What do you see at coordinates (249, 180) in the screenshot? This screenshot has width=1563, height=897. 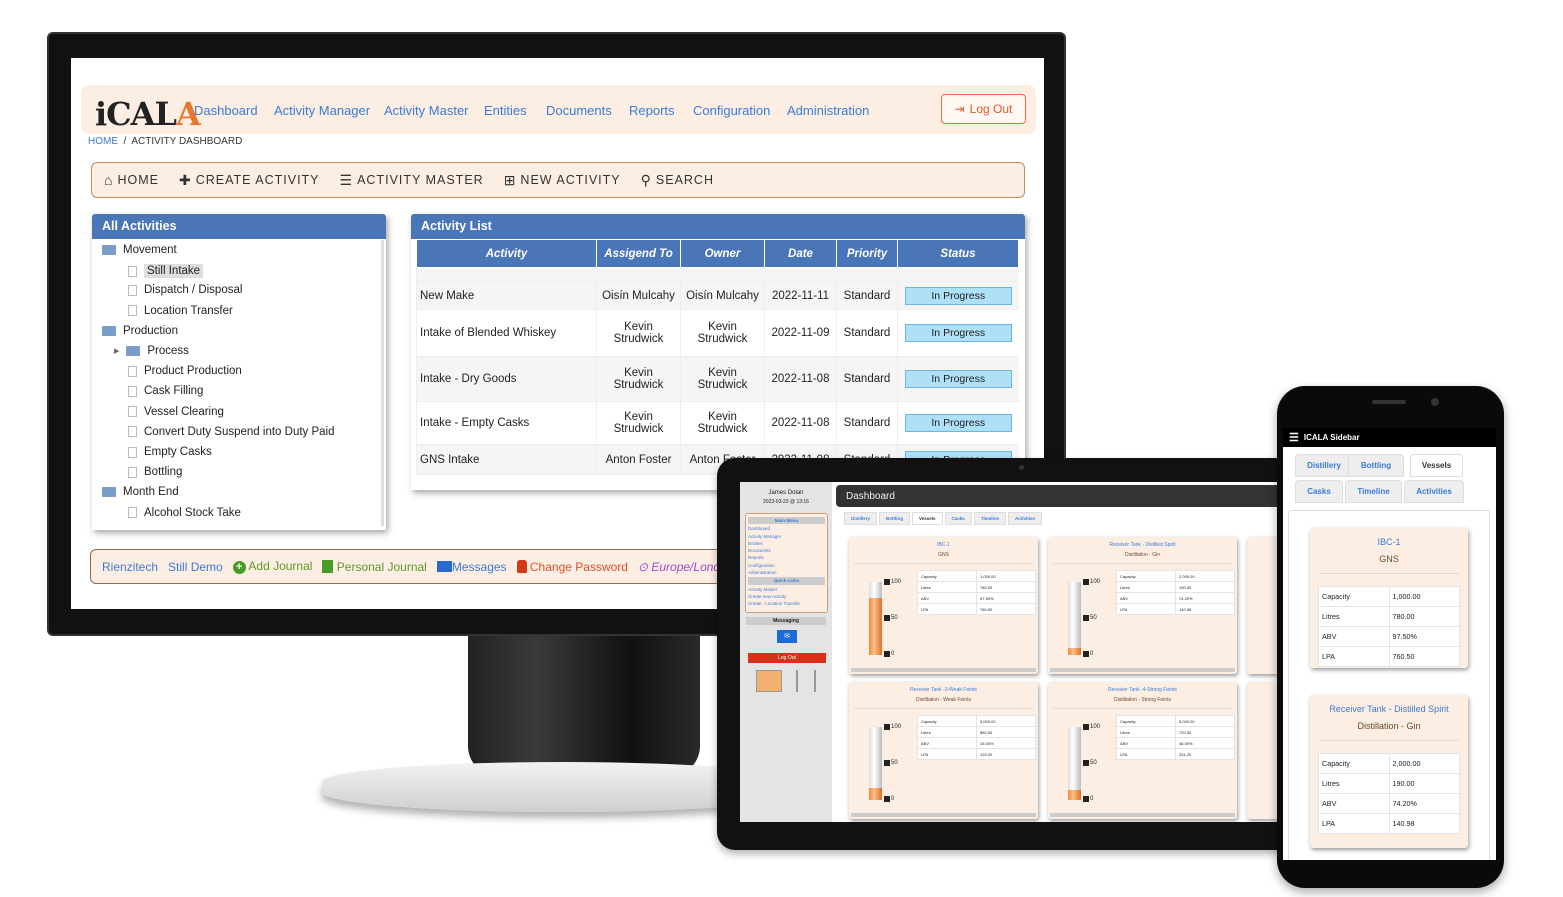 I see `toolbar-create-activity: ✚ CREATE ACTIVITY` at bounding box center [249, 180].